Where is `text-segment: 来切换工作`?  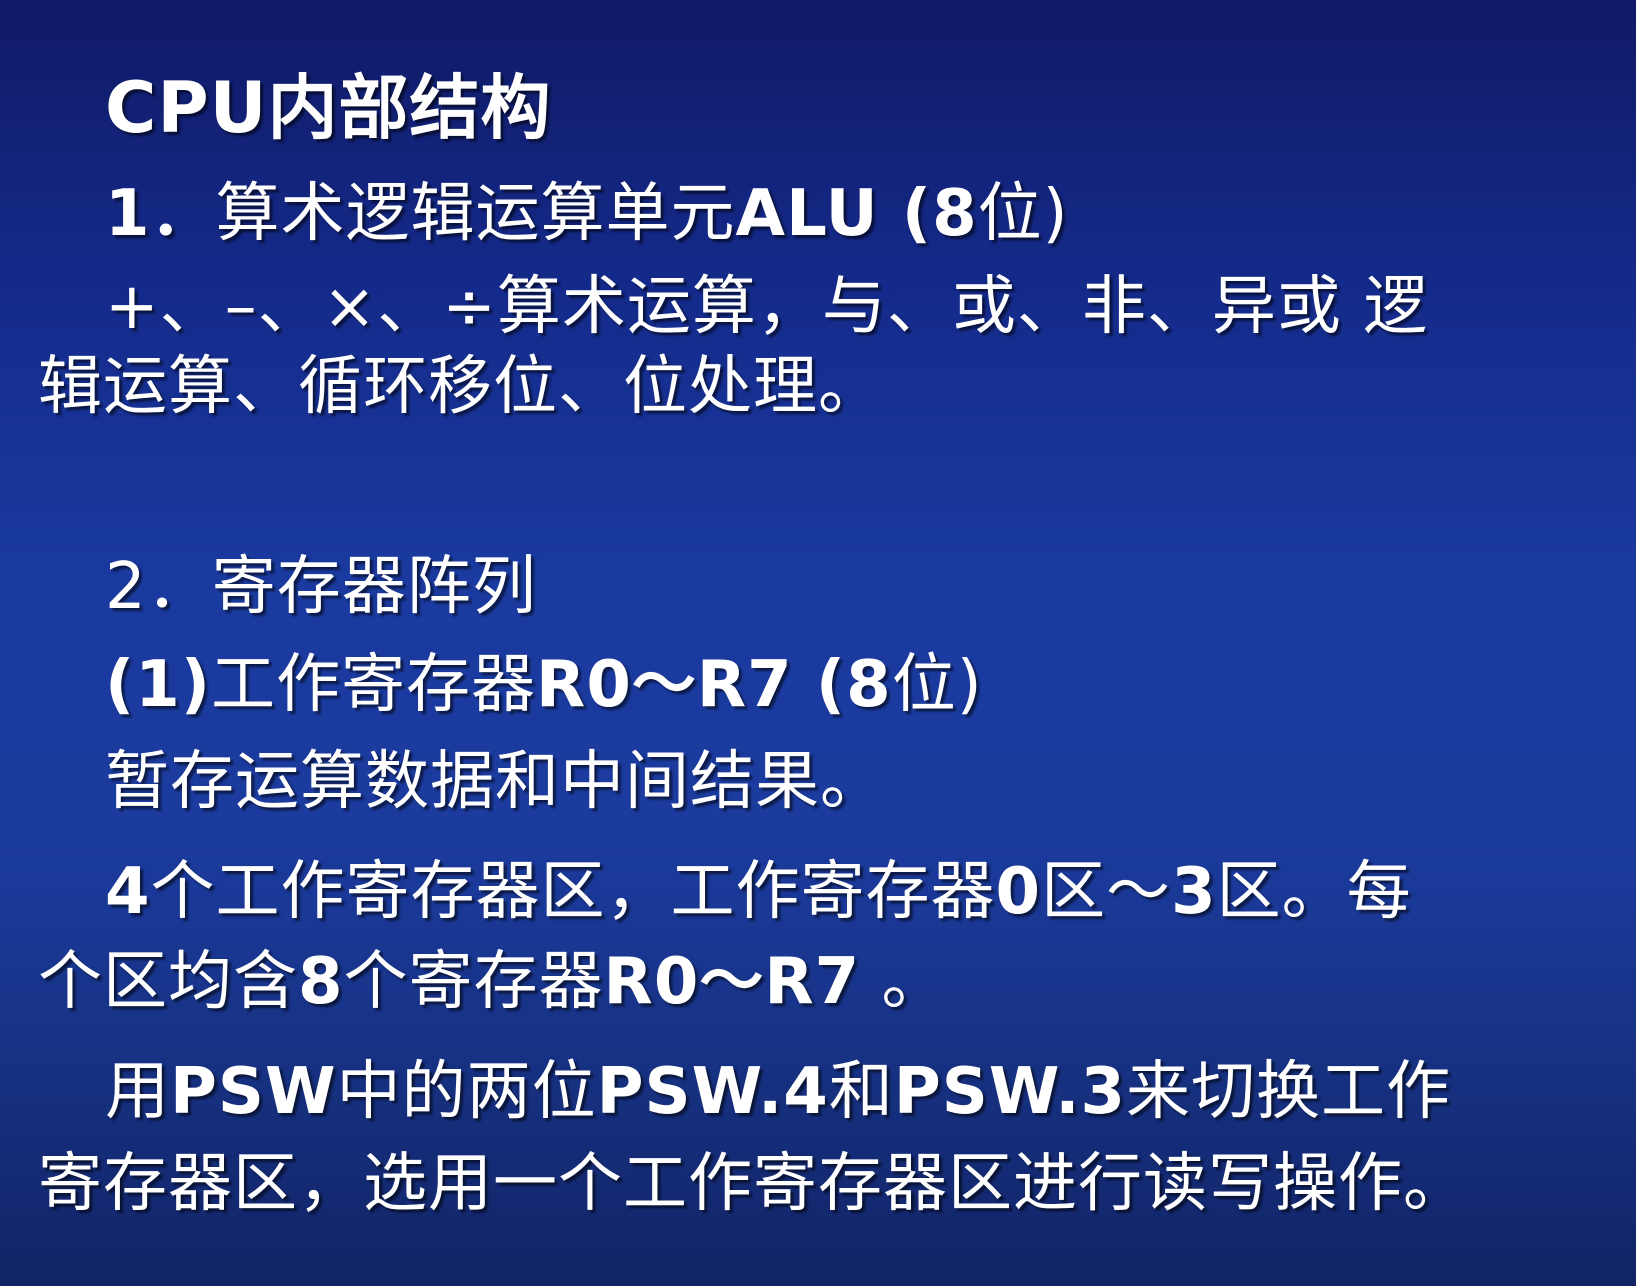 text-segment: 来切换工作 is located at coordinates (1289, 1092).